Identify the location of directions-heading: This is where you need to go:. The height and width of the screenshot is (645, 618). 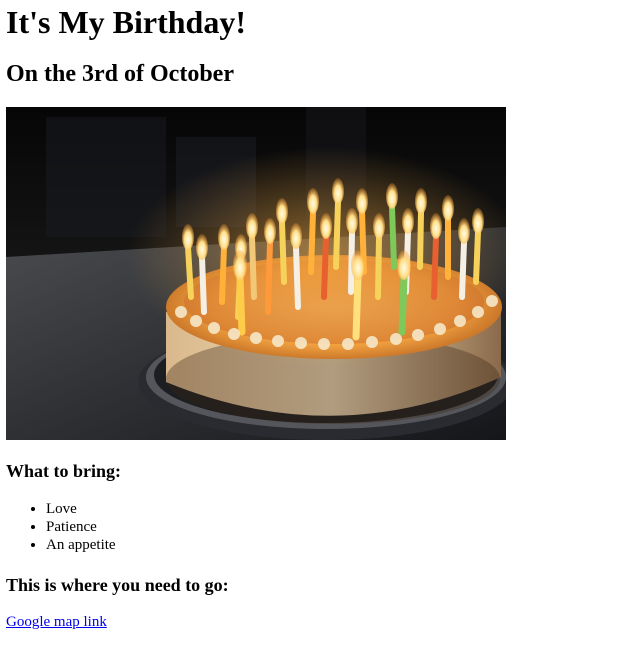
(117, 585).